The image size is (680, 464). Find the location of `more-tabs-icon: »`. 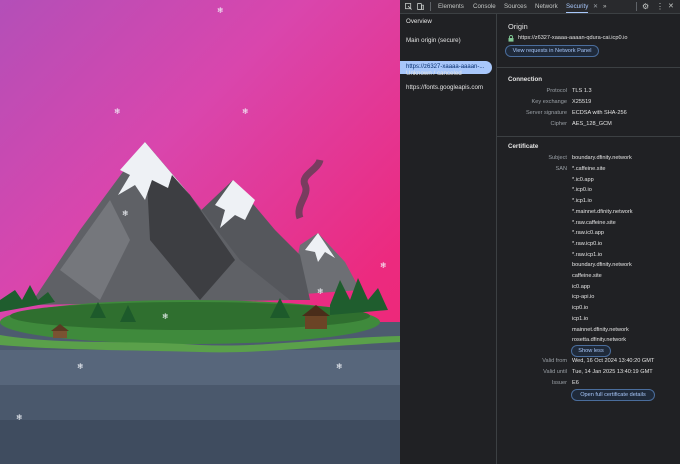

more-tabs-icon: » is located at coordinates (604, 6).